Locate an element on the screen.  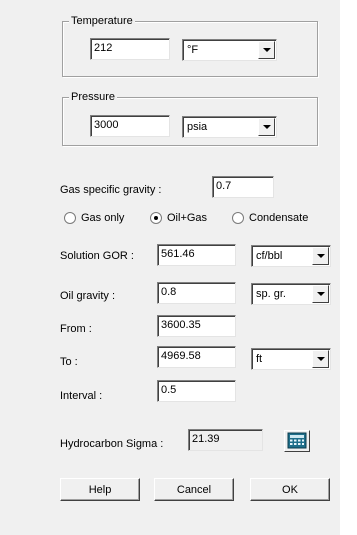
radio-gas-only: Gas only is located at coordinates (94, 218).